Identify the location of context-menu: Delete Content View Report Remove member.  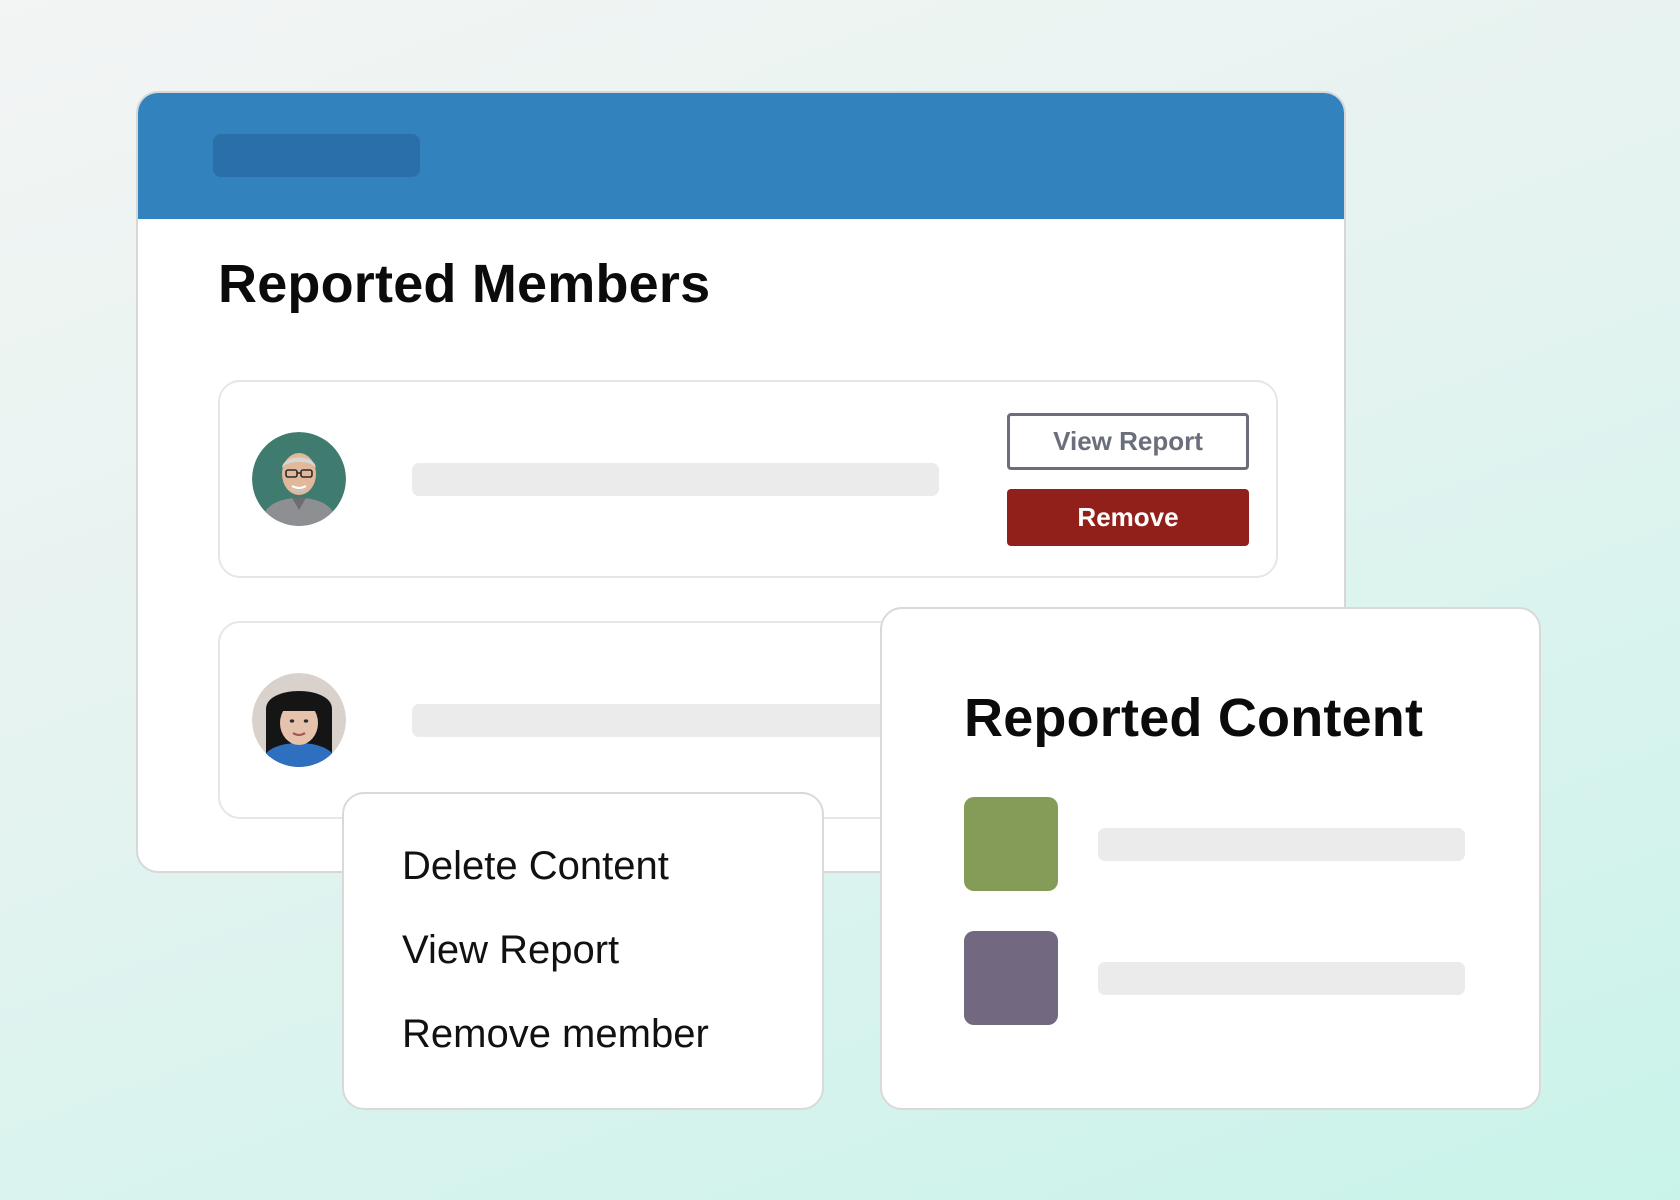
(583, 951).